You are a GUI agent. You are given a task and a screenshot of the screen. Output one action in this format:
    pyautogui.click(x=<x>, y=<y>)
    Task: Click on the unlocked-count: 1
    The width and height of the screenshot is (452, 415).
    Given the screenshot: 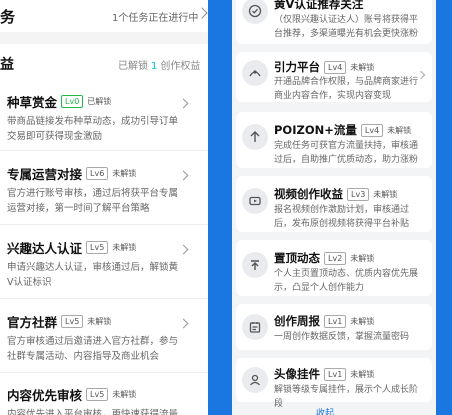 What is the action you would take?
    pyautogui.click(x=154, y=66)
    